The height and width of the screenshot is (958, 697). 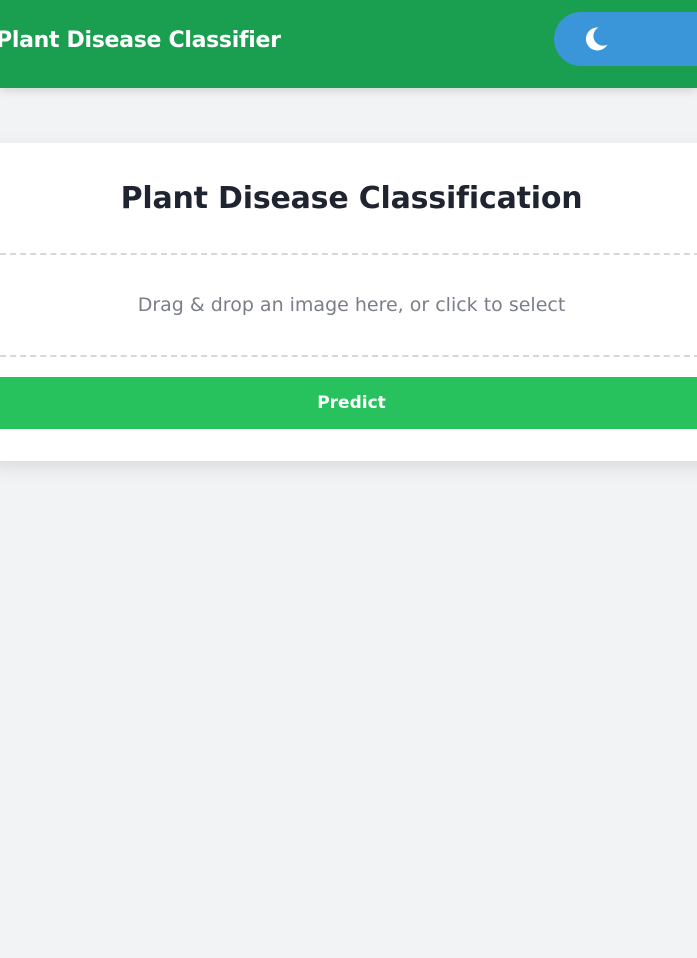 I want to click on moon-icon, so click(x=596, y=39).